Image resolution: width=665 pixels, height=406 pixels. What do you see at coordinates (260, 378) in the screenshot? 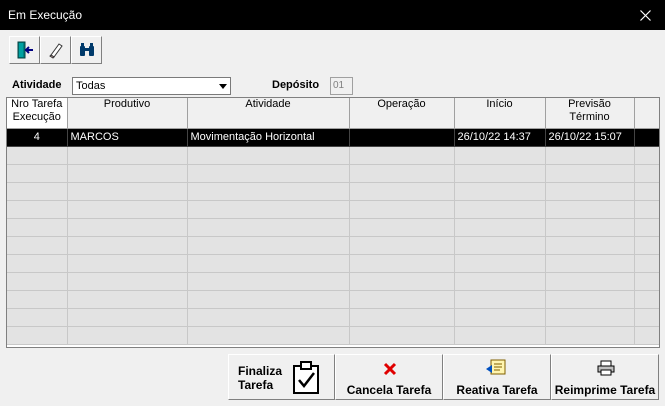
I see `finaliza-label: Finaliza Tarefa` at bounding box center [260, 378].